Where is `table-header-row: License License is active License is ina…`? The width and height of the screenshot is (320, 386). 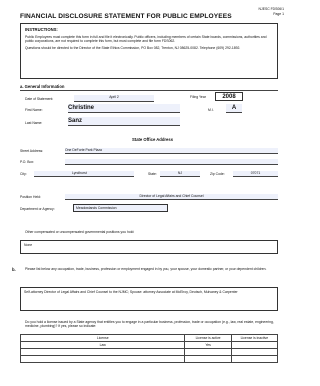 table-header-row: License License is active License is ina… is located at coordinates (149, 338).